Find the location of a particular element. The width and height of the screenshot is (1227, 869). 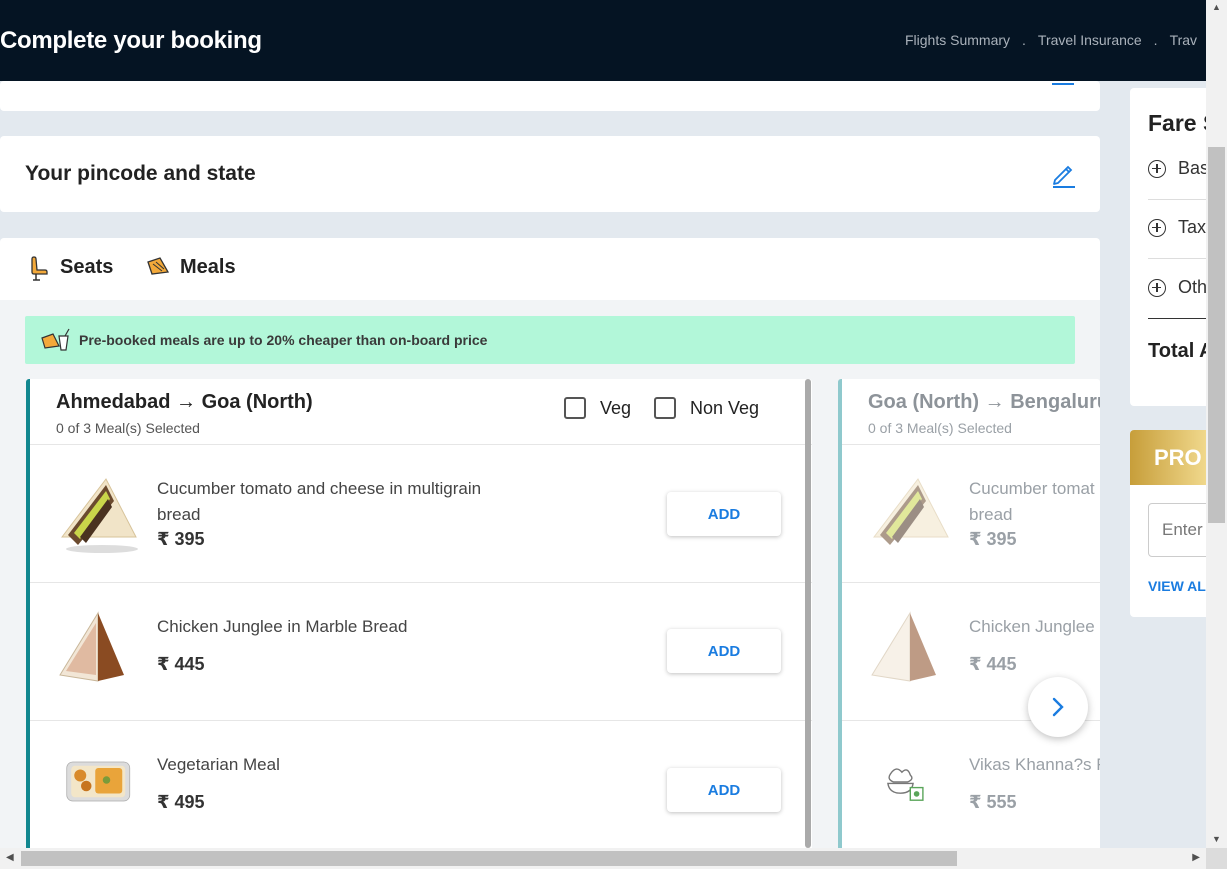

page-vertical-scrollbar: ▲ ▼ is located at coordinates (1216, 424).